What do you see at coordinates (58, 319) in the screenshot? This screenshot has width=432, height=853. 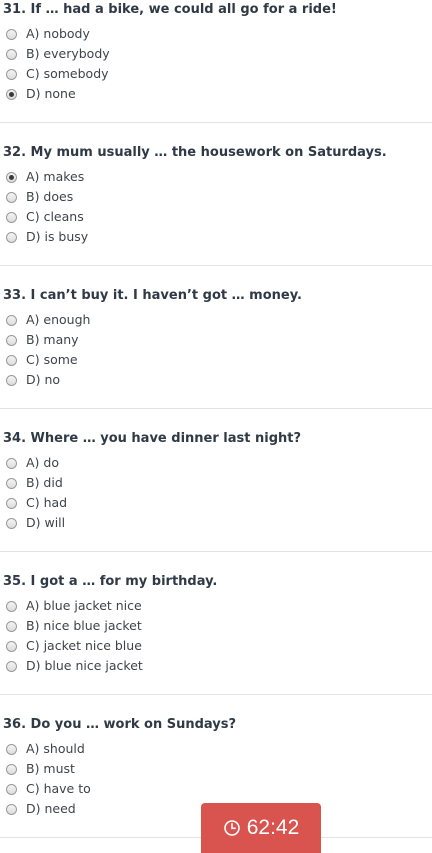 I see `option-label: A) enough` at bounding box center [58, 319].